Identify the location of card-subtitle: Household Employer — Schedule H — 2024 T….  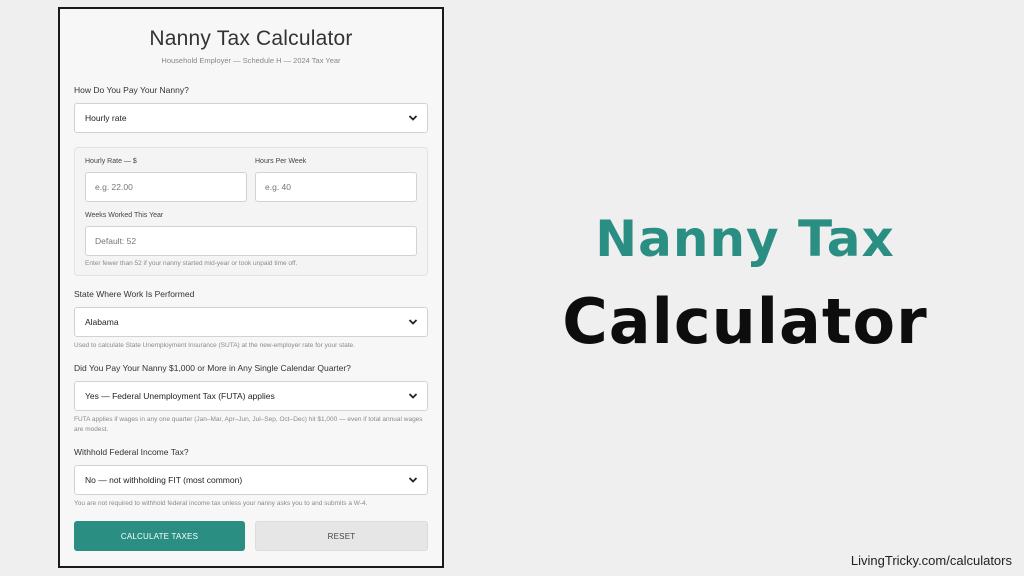
(251, 60).